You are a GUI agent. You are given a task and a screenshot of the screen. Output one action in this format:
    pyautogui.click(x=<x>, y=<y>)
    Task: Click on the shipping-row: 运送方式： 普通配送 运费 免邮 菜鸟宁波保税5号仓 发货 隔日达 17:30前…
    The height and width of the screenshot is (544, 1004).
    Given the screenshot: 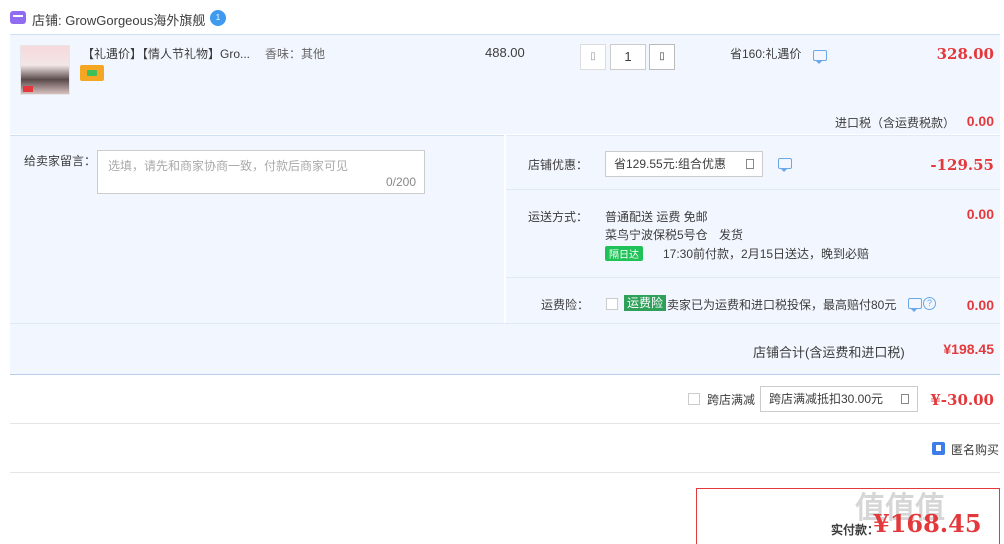 What is the action you would take?
    pyautogui.click(x=753, y=233)
    